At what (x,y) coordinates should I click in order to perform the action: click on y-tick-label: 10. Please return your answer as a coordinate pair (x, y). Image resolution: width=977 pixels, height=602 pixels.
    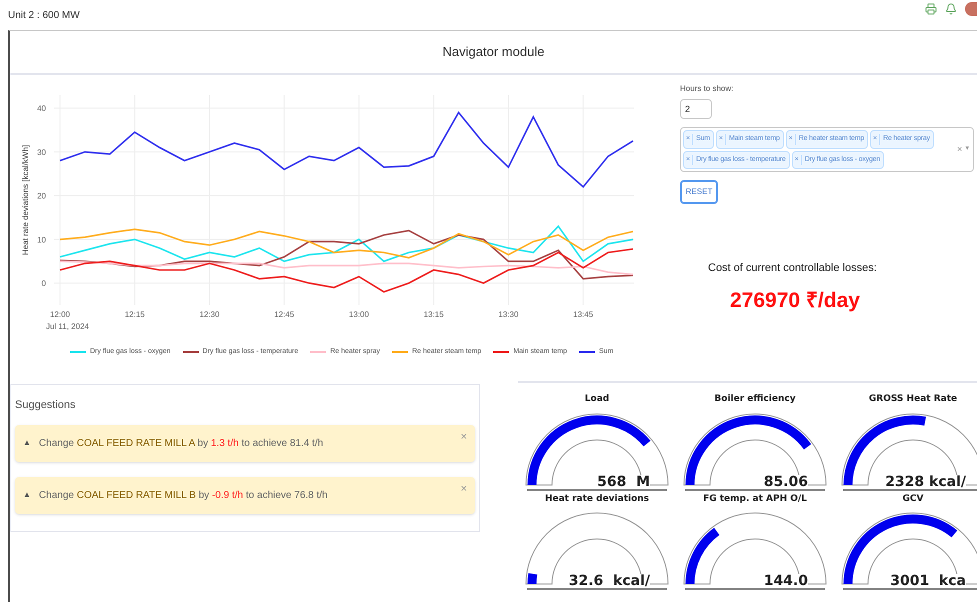
    Looking at the image, I should click on (41, 239).